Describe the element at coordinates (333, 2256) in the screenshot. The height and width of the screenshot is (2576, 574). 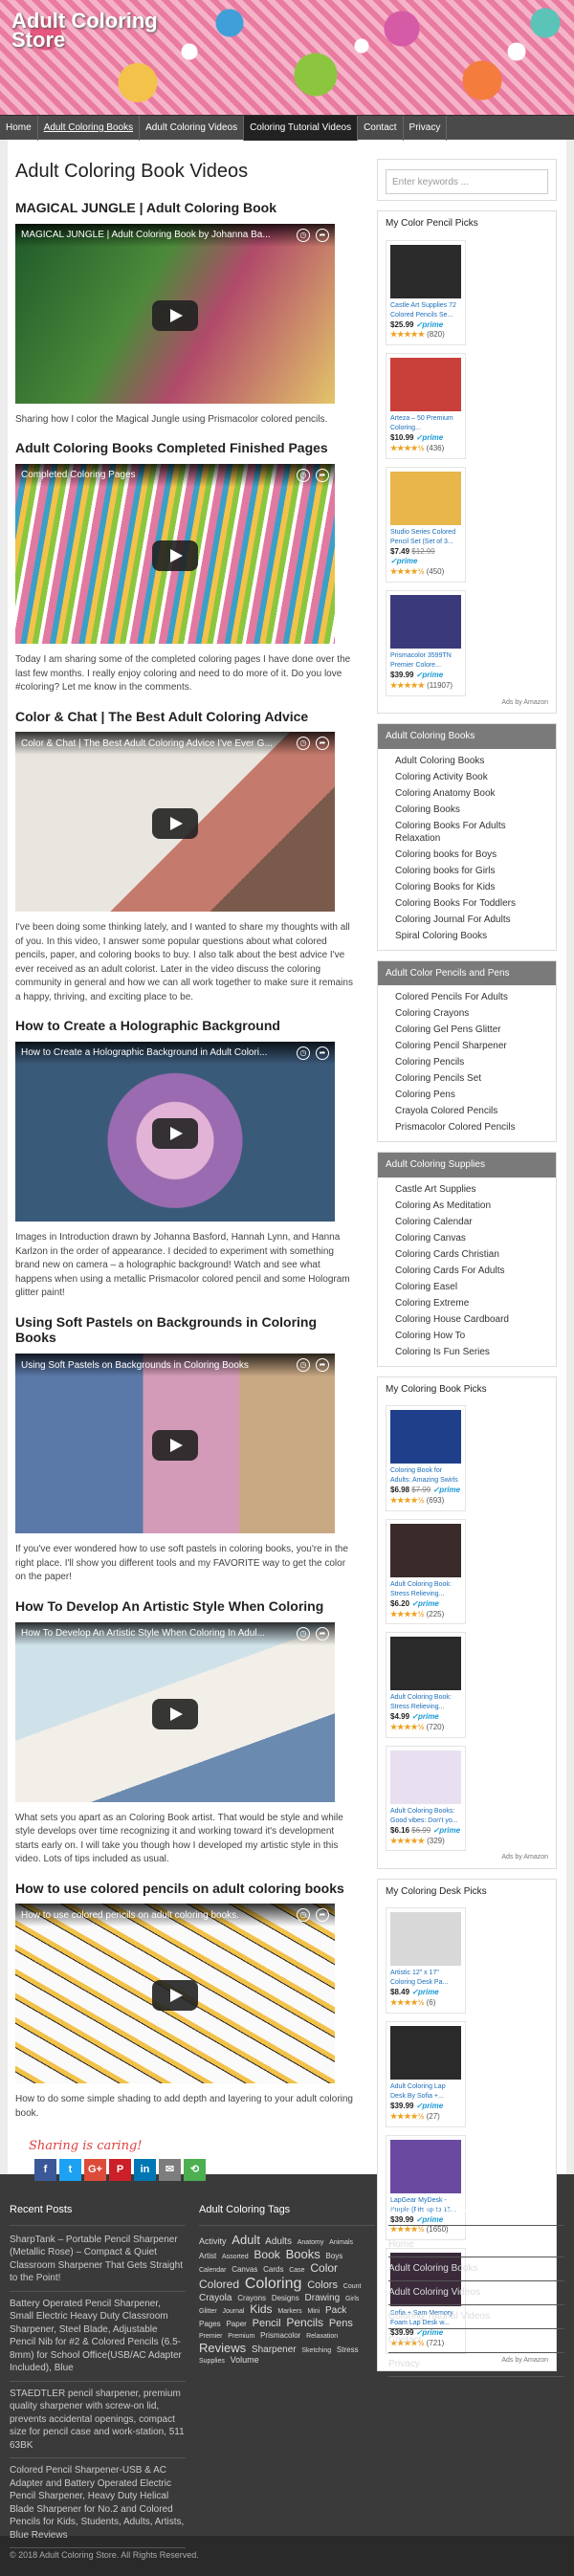
I see `tag-link: Boys` at that location.